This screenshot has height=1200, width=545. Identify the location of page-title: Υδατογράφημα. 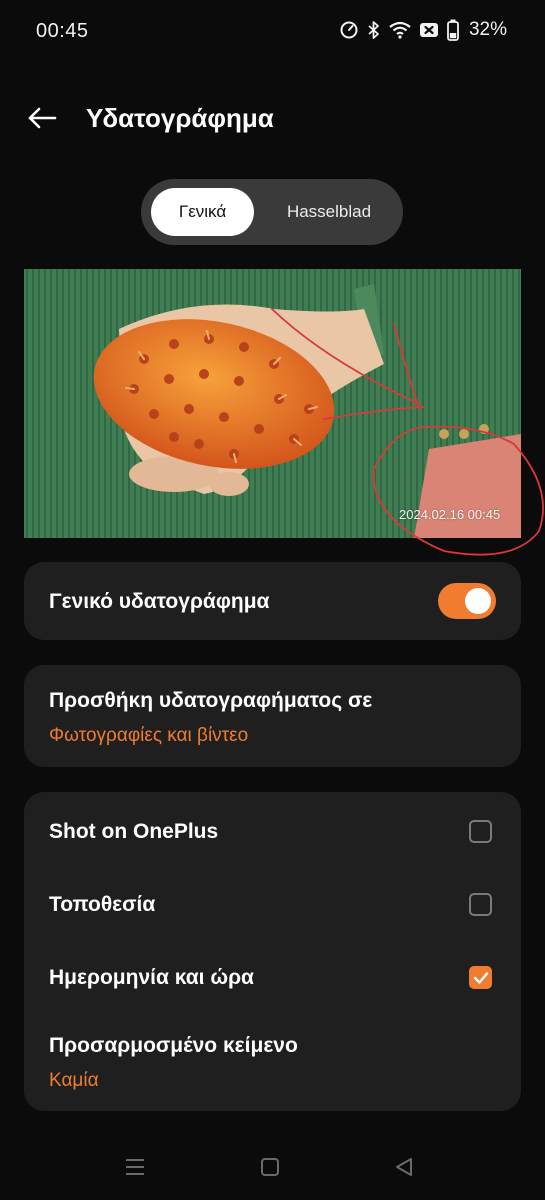
(180, 118).